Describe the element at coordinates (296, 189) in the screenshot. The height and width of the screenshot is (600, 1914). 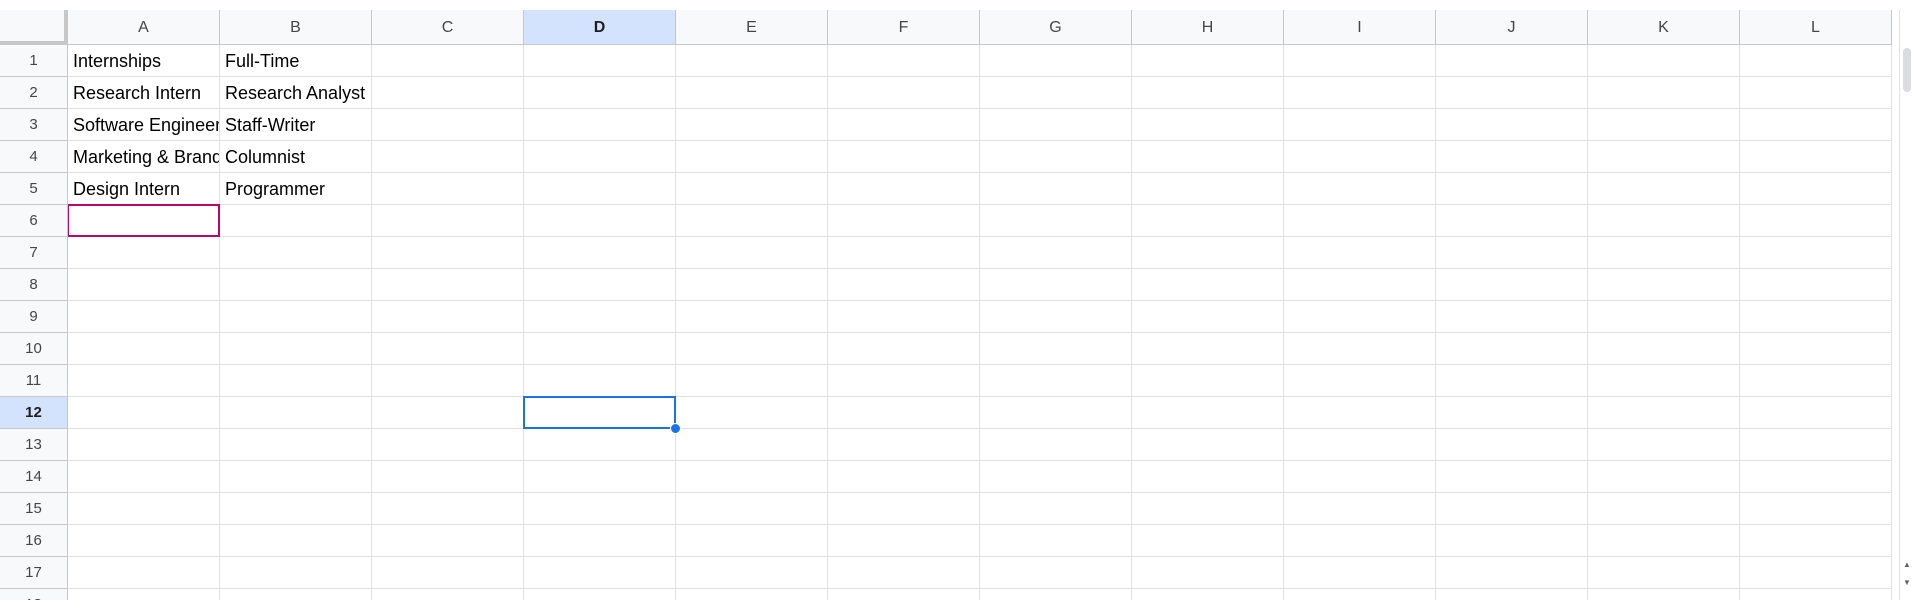
I see `cell-b5: Programmer` at that location.